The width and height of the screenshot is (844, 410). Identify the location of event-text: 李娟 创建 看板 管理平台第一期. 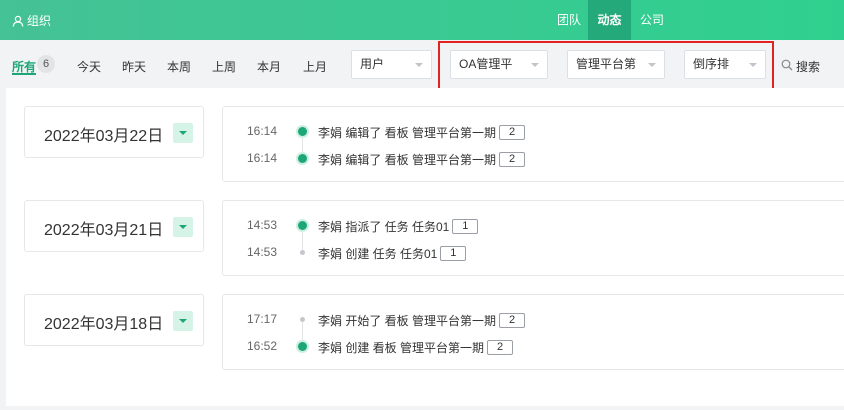
(401, 347).